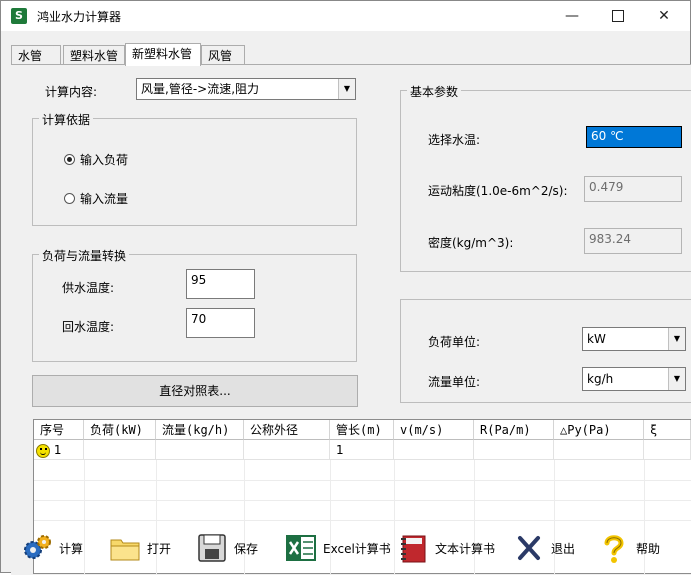 The height and width of the screenshot is (575, 691). I want to click on help-question-icon, so click(614, 548).